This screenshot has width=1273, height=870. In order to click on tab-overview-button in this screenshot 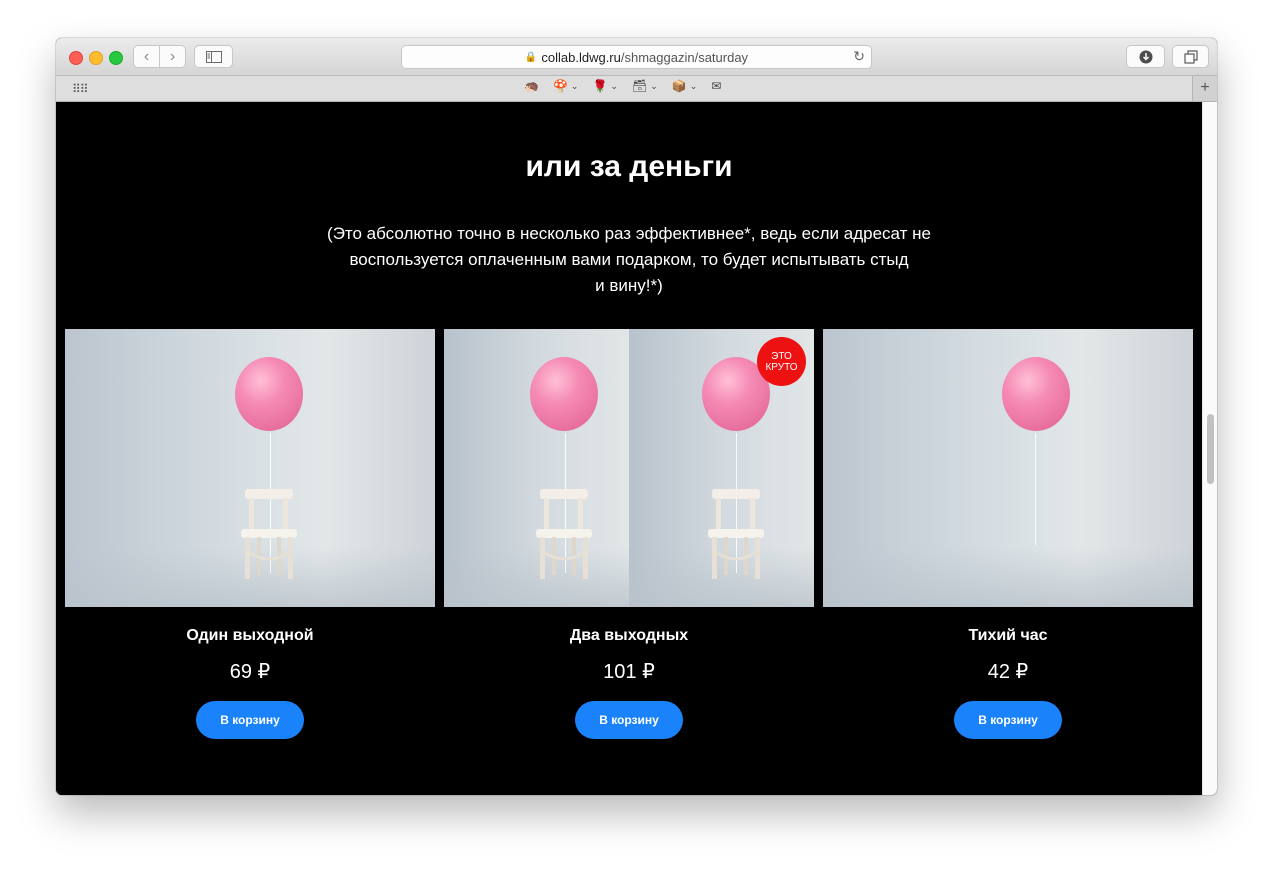, I will do `click(1190, 56)`.